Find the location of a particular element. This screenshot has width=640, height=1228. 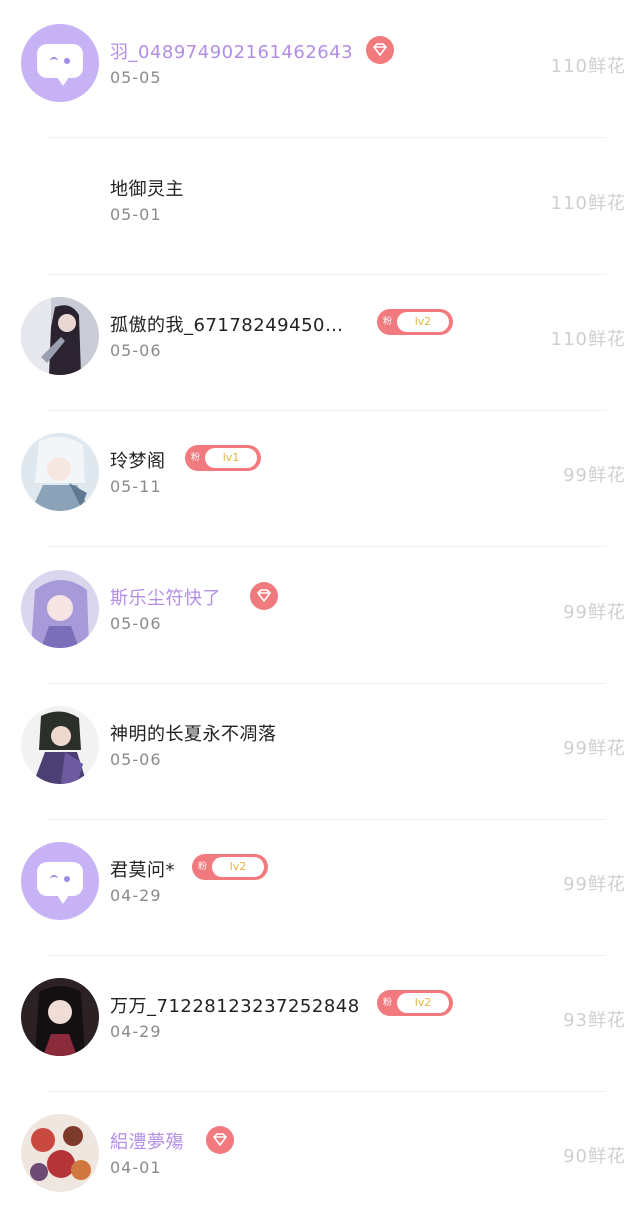

user-name: 斯乐尘符快了 is located at coordinates (165, 597).